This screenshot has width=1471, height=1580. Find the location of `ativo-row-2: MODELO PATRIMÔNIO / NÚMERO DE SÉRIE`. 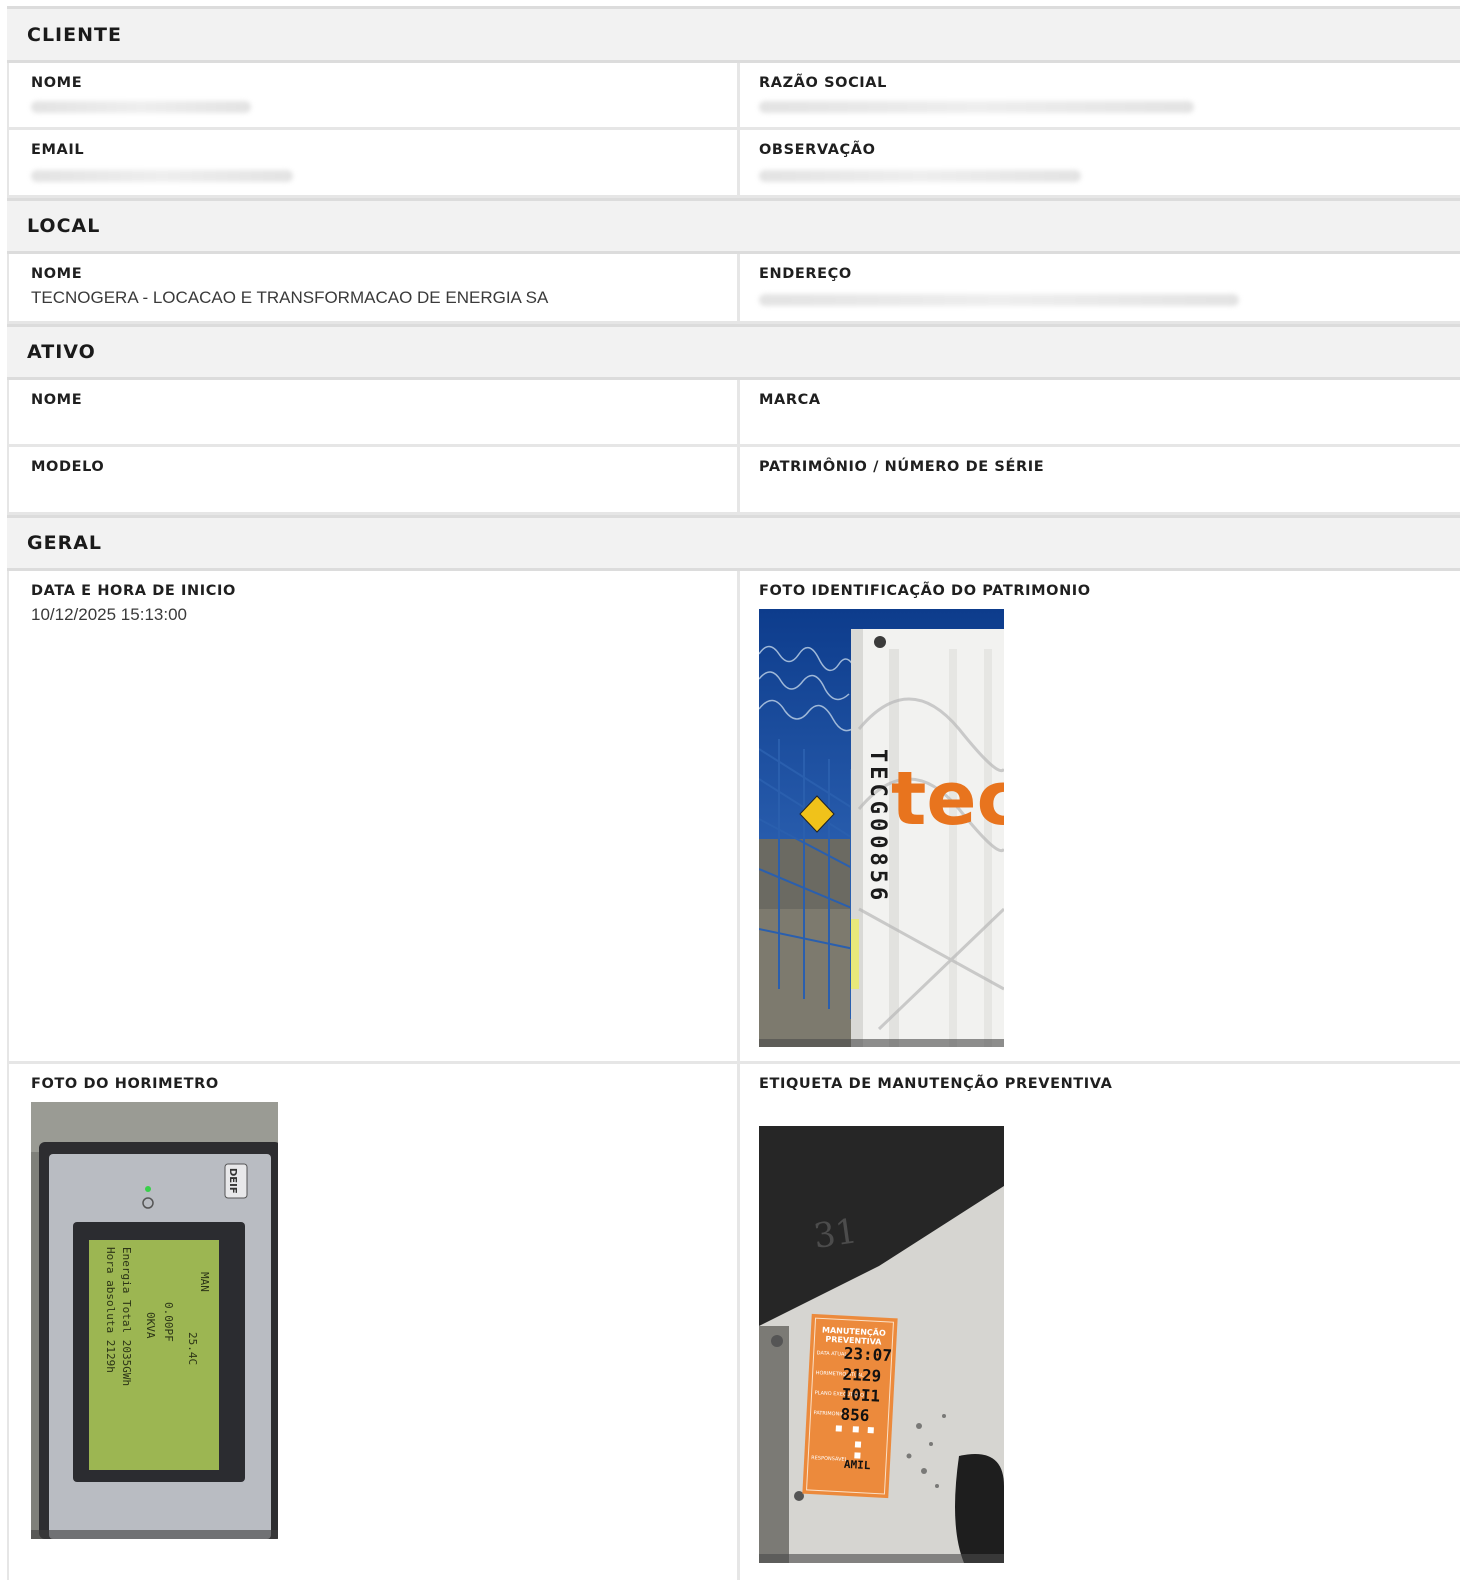

ativo-row-2: MODELO PATRIMÔNIO / NÚMERO DE SÉRIE is located at coordinates (733, 481).